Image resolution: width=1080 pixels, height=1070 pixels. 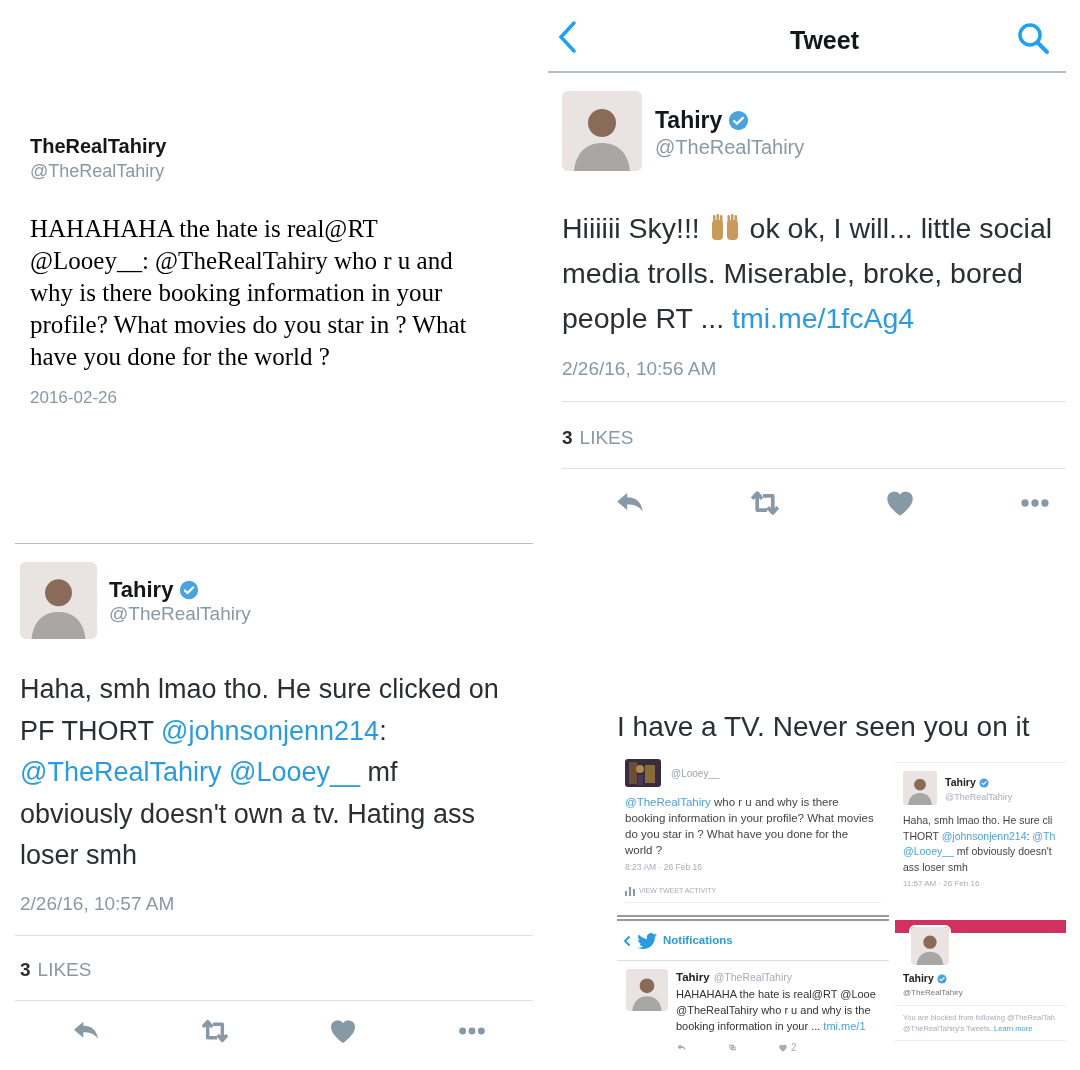 I want to click on screen-title: Tweet, so click(x=824, y=40).